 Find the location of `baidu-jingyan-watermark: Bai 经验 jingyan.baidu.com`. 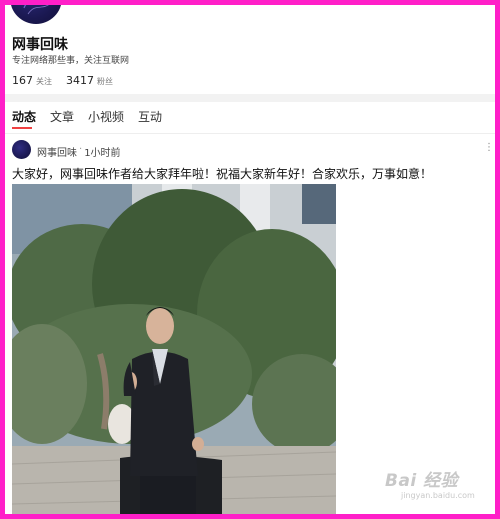

baidu-jingyan-watermark: Bai 经验 jingyan.baidu.com is located at coordinates (430, 483).